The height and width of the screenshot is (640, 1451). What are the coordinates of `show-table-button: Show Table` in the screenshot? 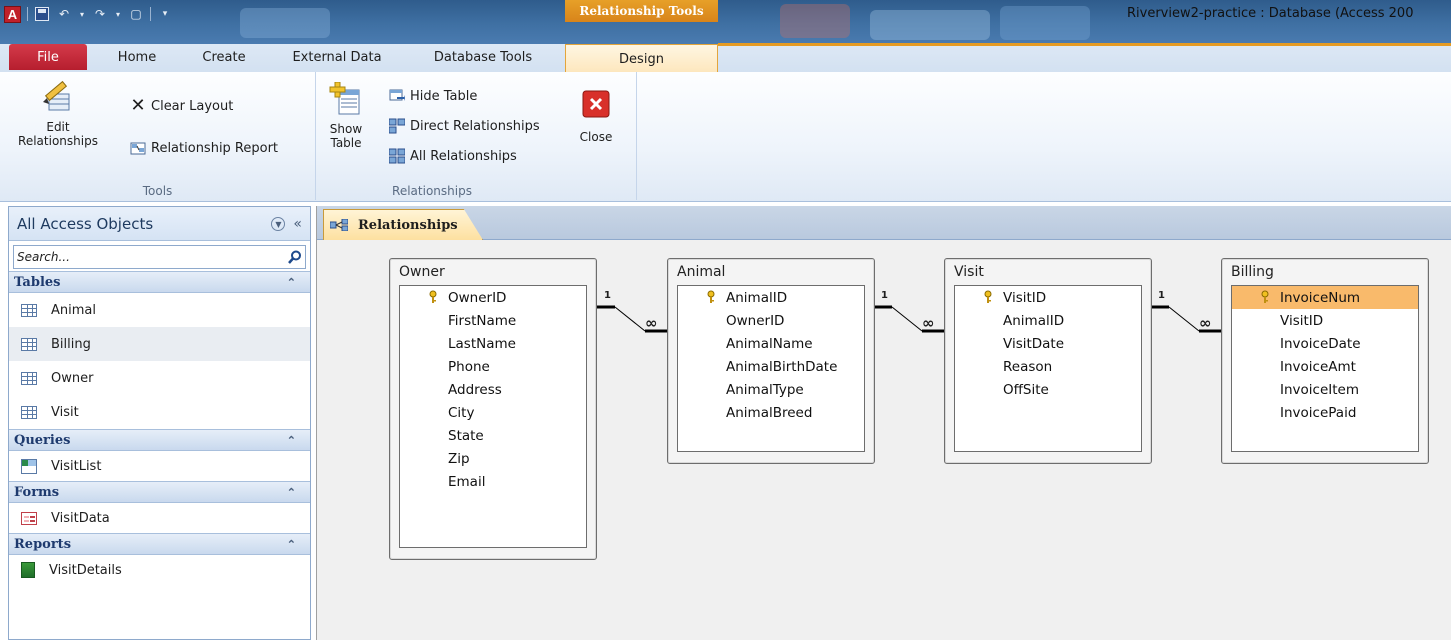 It's located at (346, 115).